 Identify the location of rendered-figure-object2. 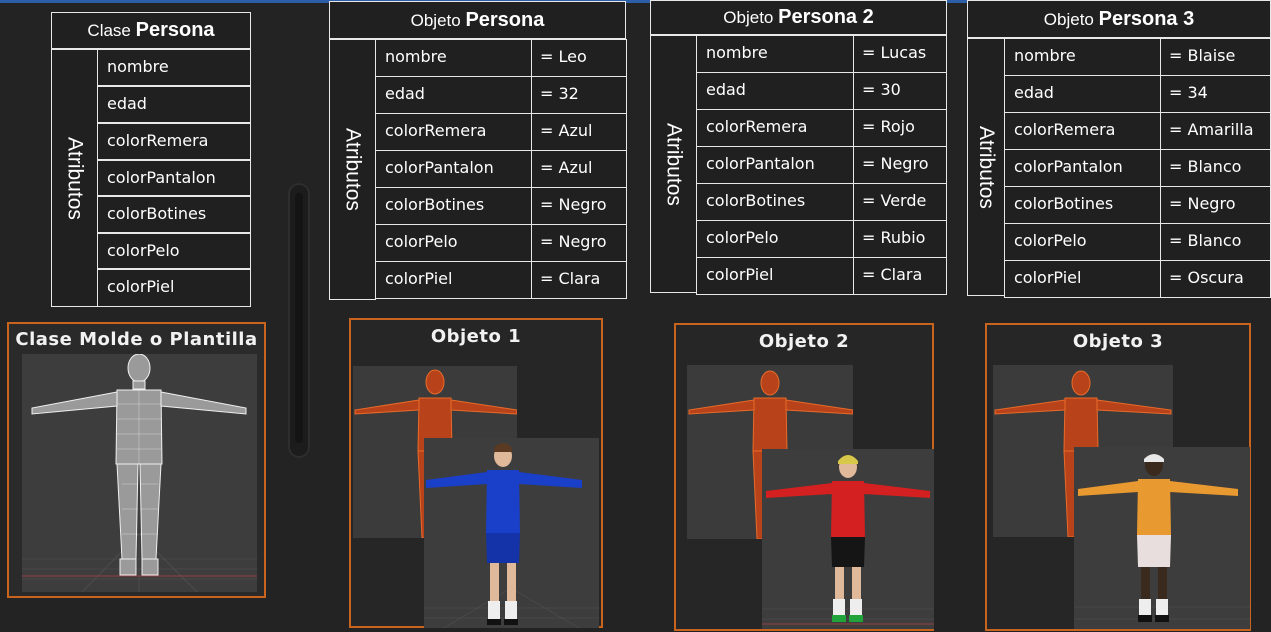
(848, 540).